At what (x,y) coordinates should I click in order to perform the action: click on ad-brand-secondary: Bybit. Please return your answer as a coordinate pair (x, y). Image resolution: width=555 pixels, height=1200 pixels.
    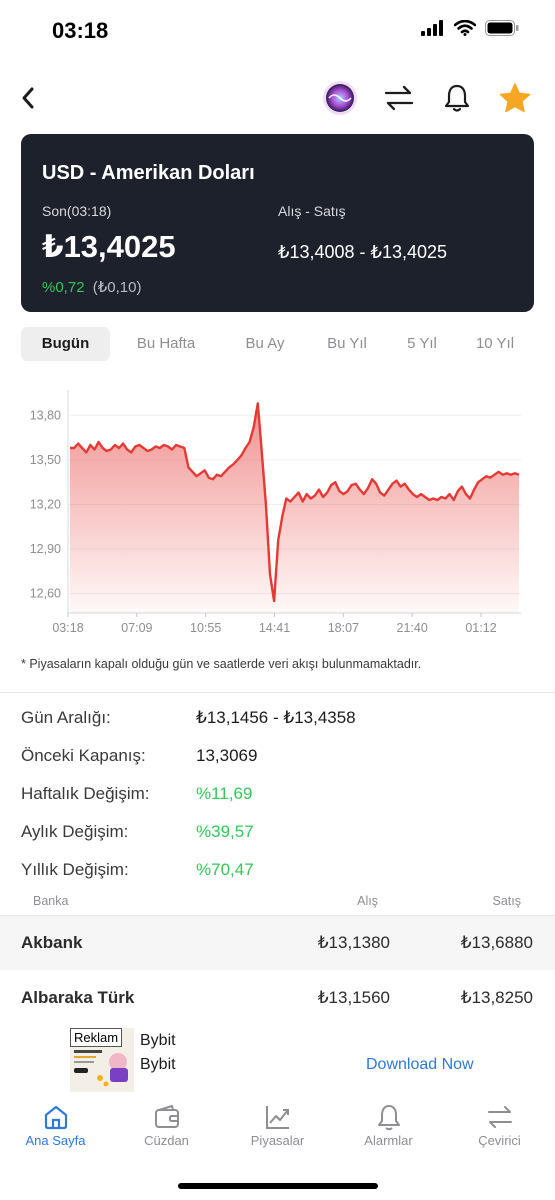
    Looking at the image, I should click on (158, 1064).